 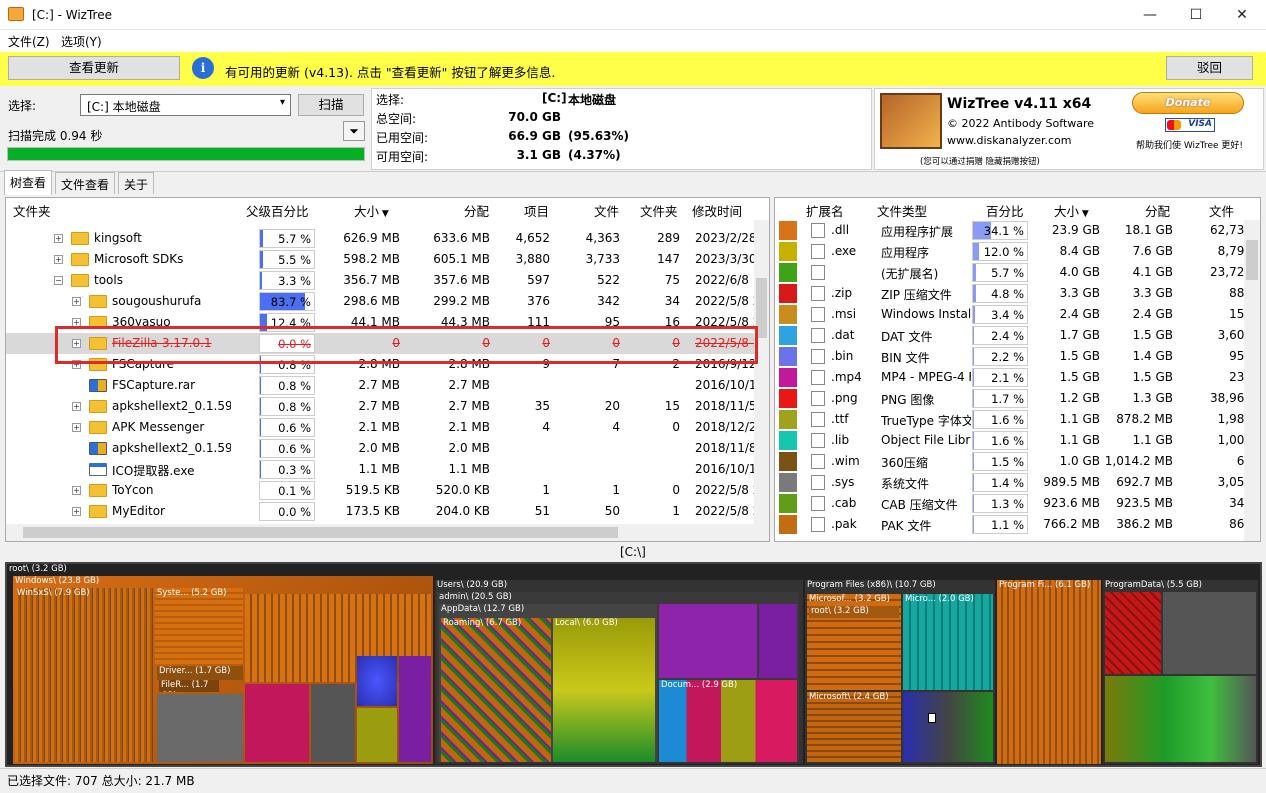 What do you see at coordinates (496, 690) in the screenshot?
I see `treemap-roaming: Roaming\ (6.7 GB)` at bounding box center [496, 690].